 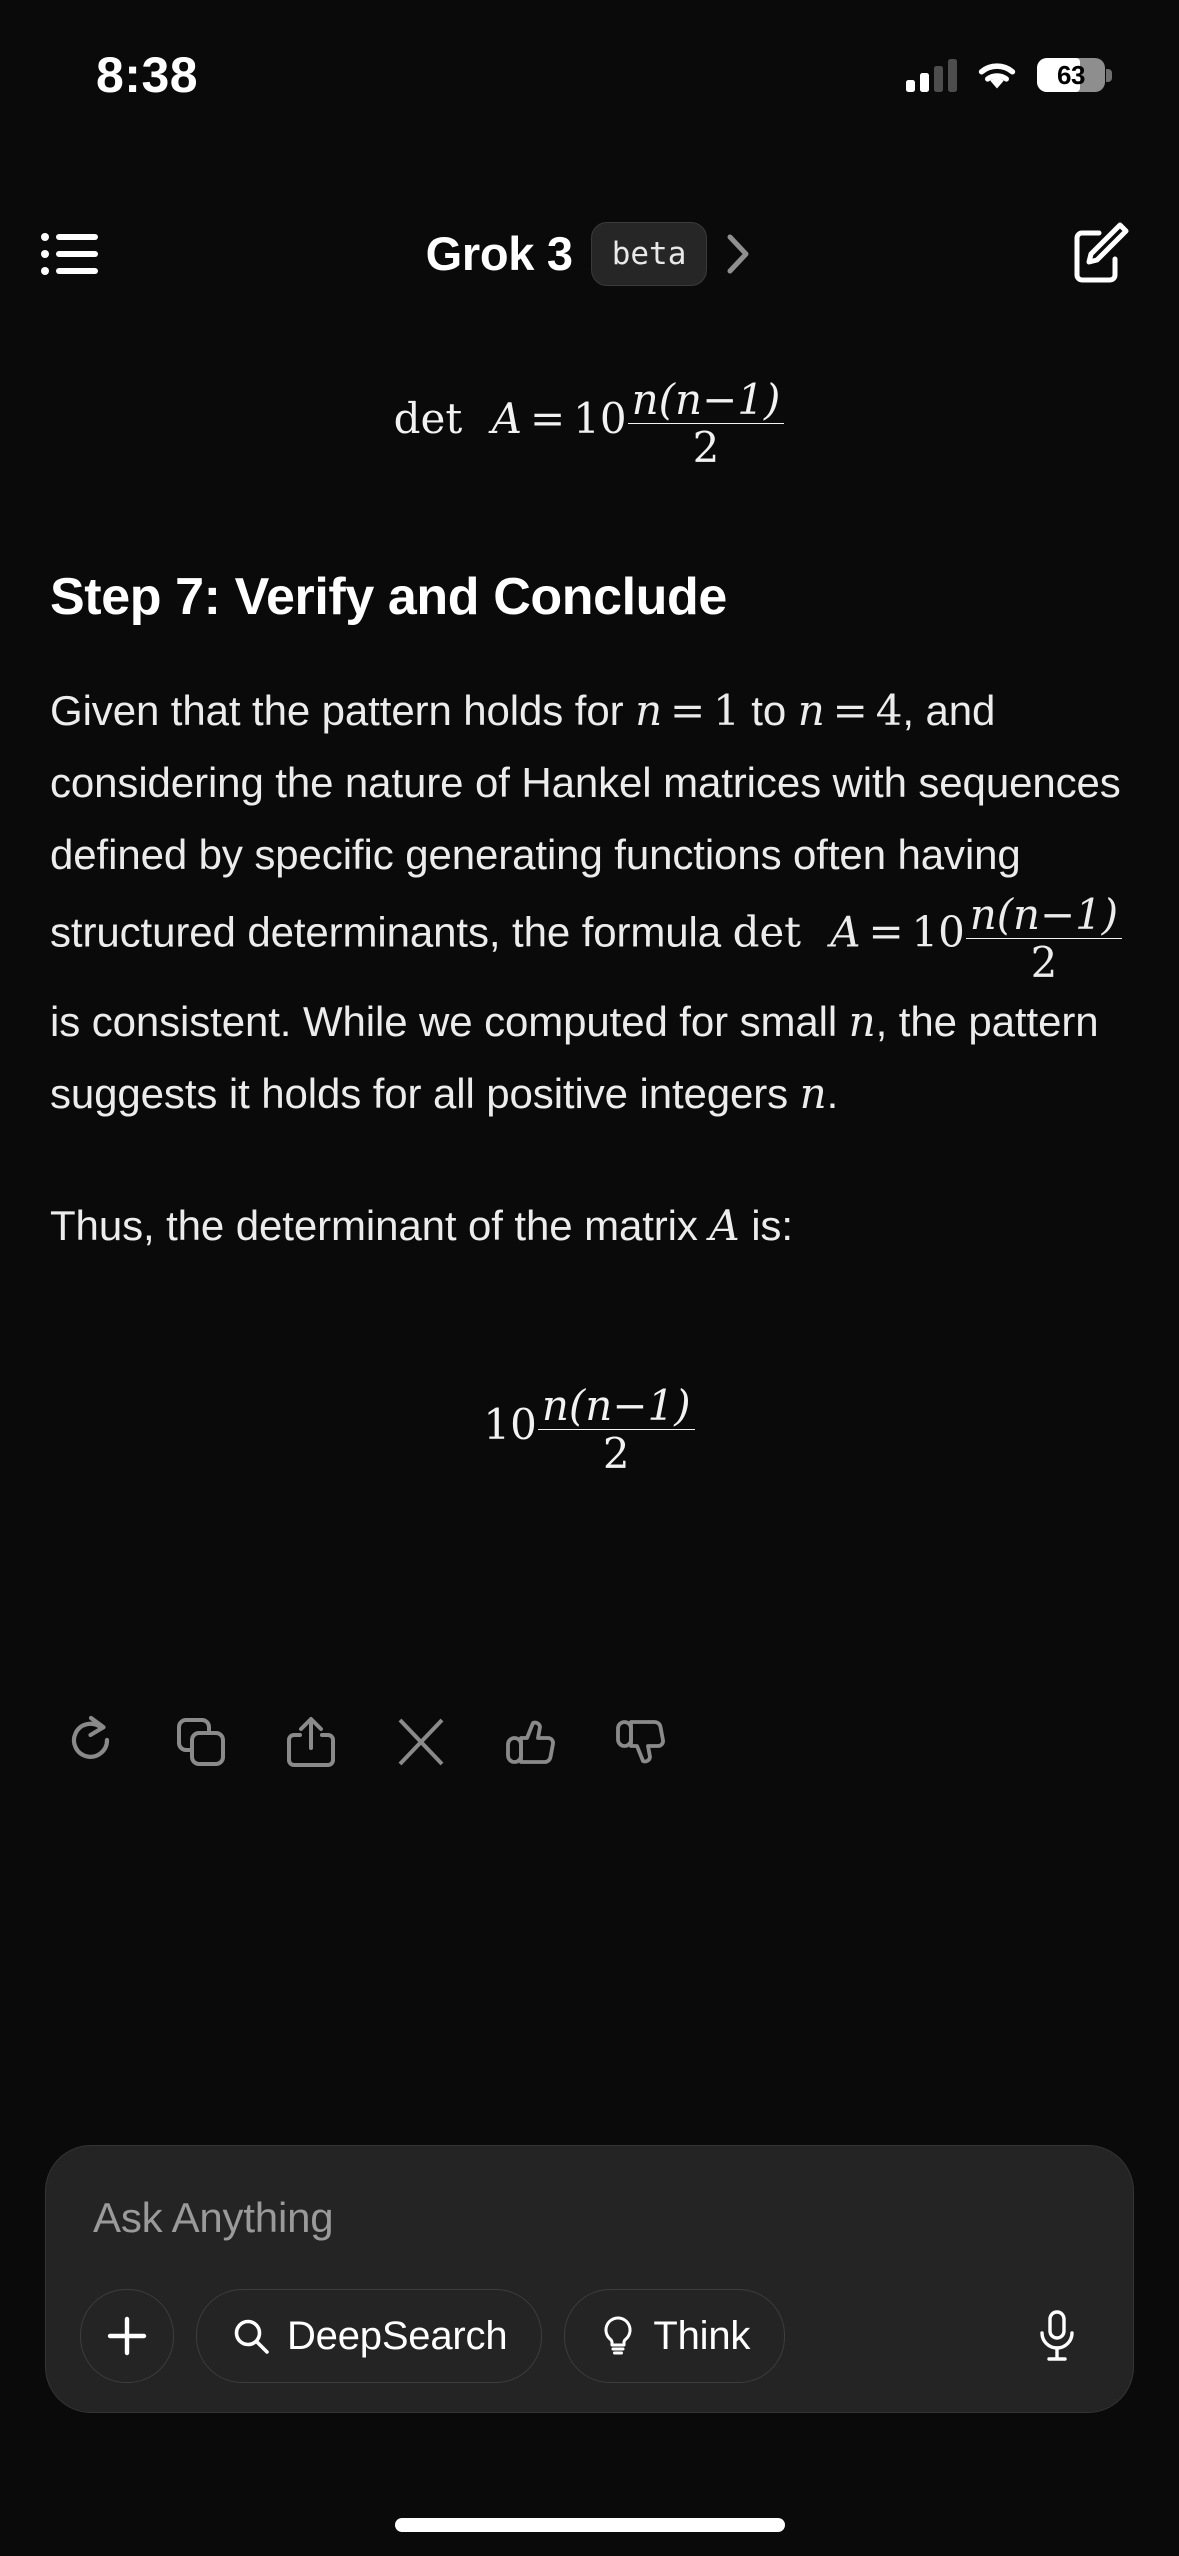 What do you see at coordinates (600, 419) in the screenshot?
I see `formula-base: 10` at bounding box center [600, 419].